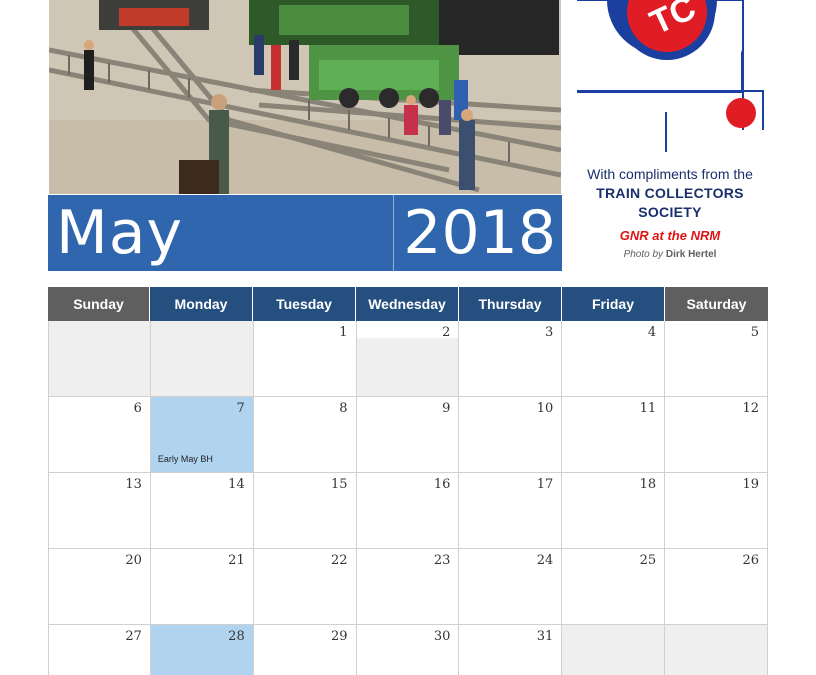 The width and height of the screenshot is (816, 675). I want to click on day-number: 12, so click(751, 408).